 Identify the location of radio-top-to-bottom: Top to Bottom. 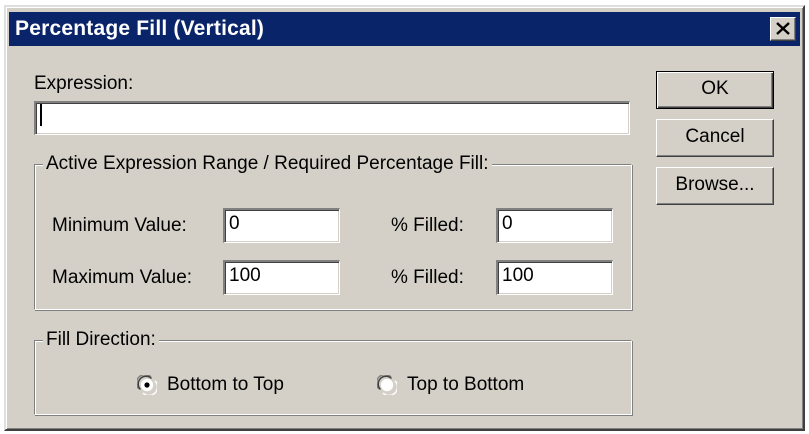
(467, 385).